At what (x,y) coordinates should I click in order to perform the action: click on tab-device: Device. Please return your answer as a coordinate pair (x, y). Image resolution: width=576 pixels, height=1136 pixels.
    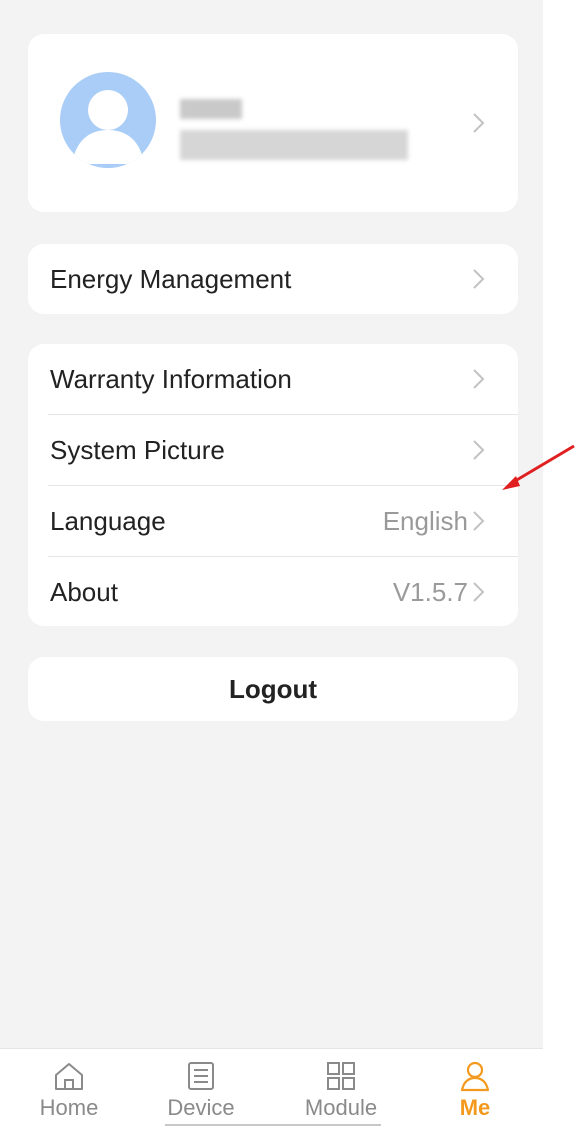
    Looking at the image, I should click on (201, 1092).